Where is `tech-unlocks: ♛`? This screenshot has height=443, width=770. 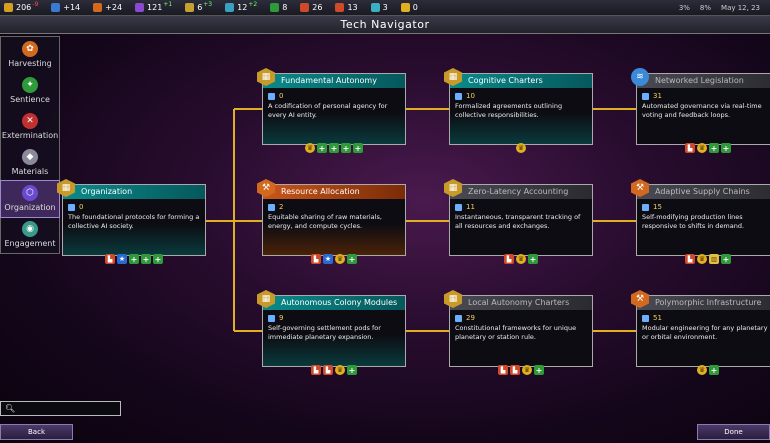 tech-unlocks: ♛ is located at coordinates (521, 148).